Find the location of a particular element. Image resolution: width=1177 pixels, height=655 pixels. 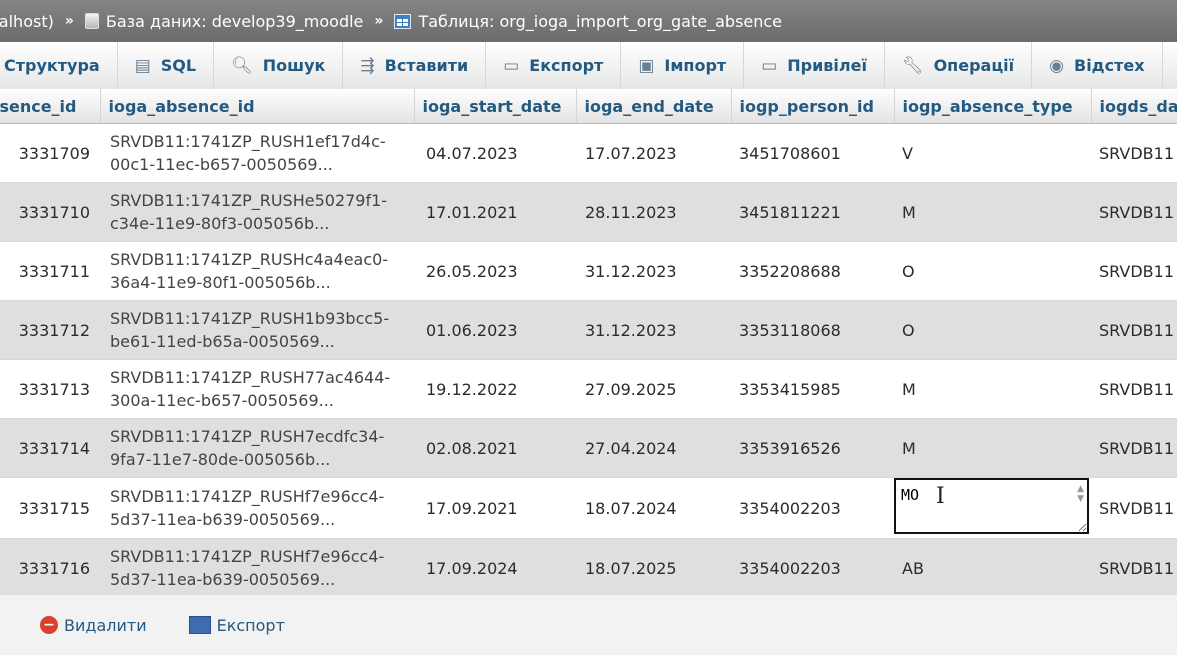

column-header-label: ioga_start_date is located at coordinates (492, 106).